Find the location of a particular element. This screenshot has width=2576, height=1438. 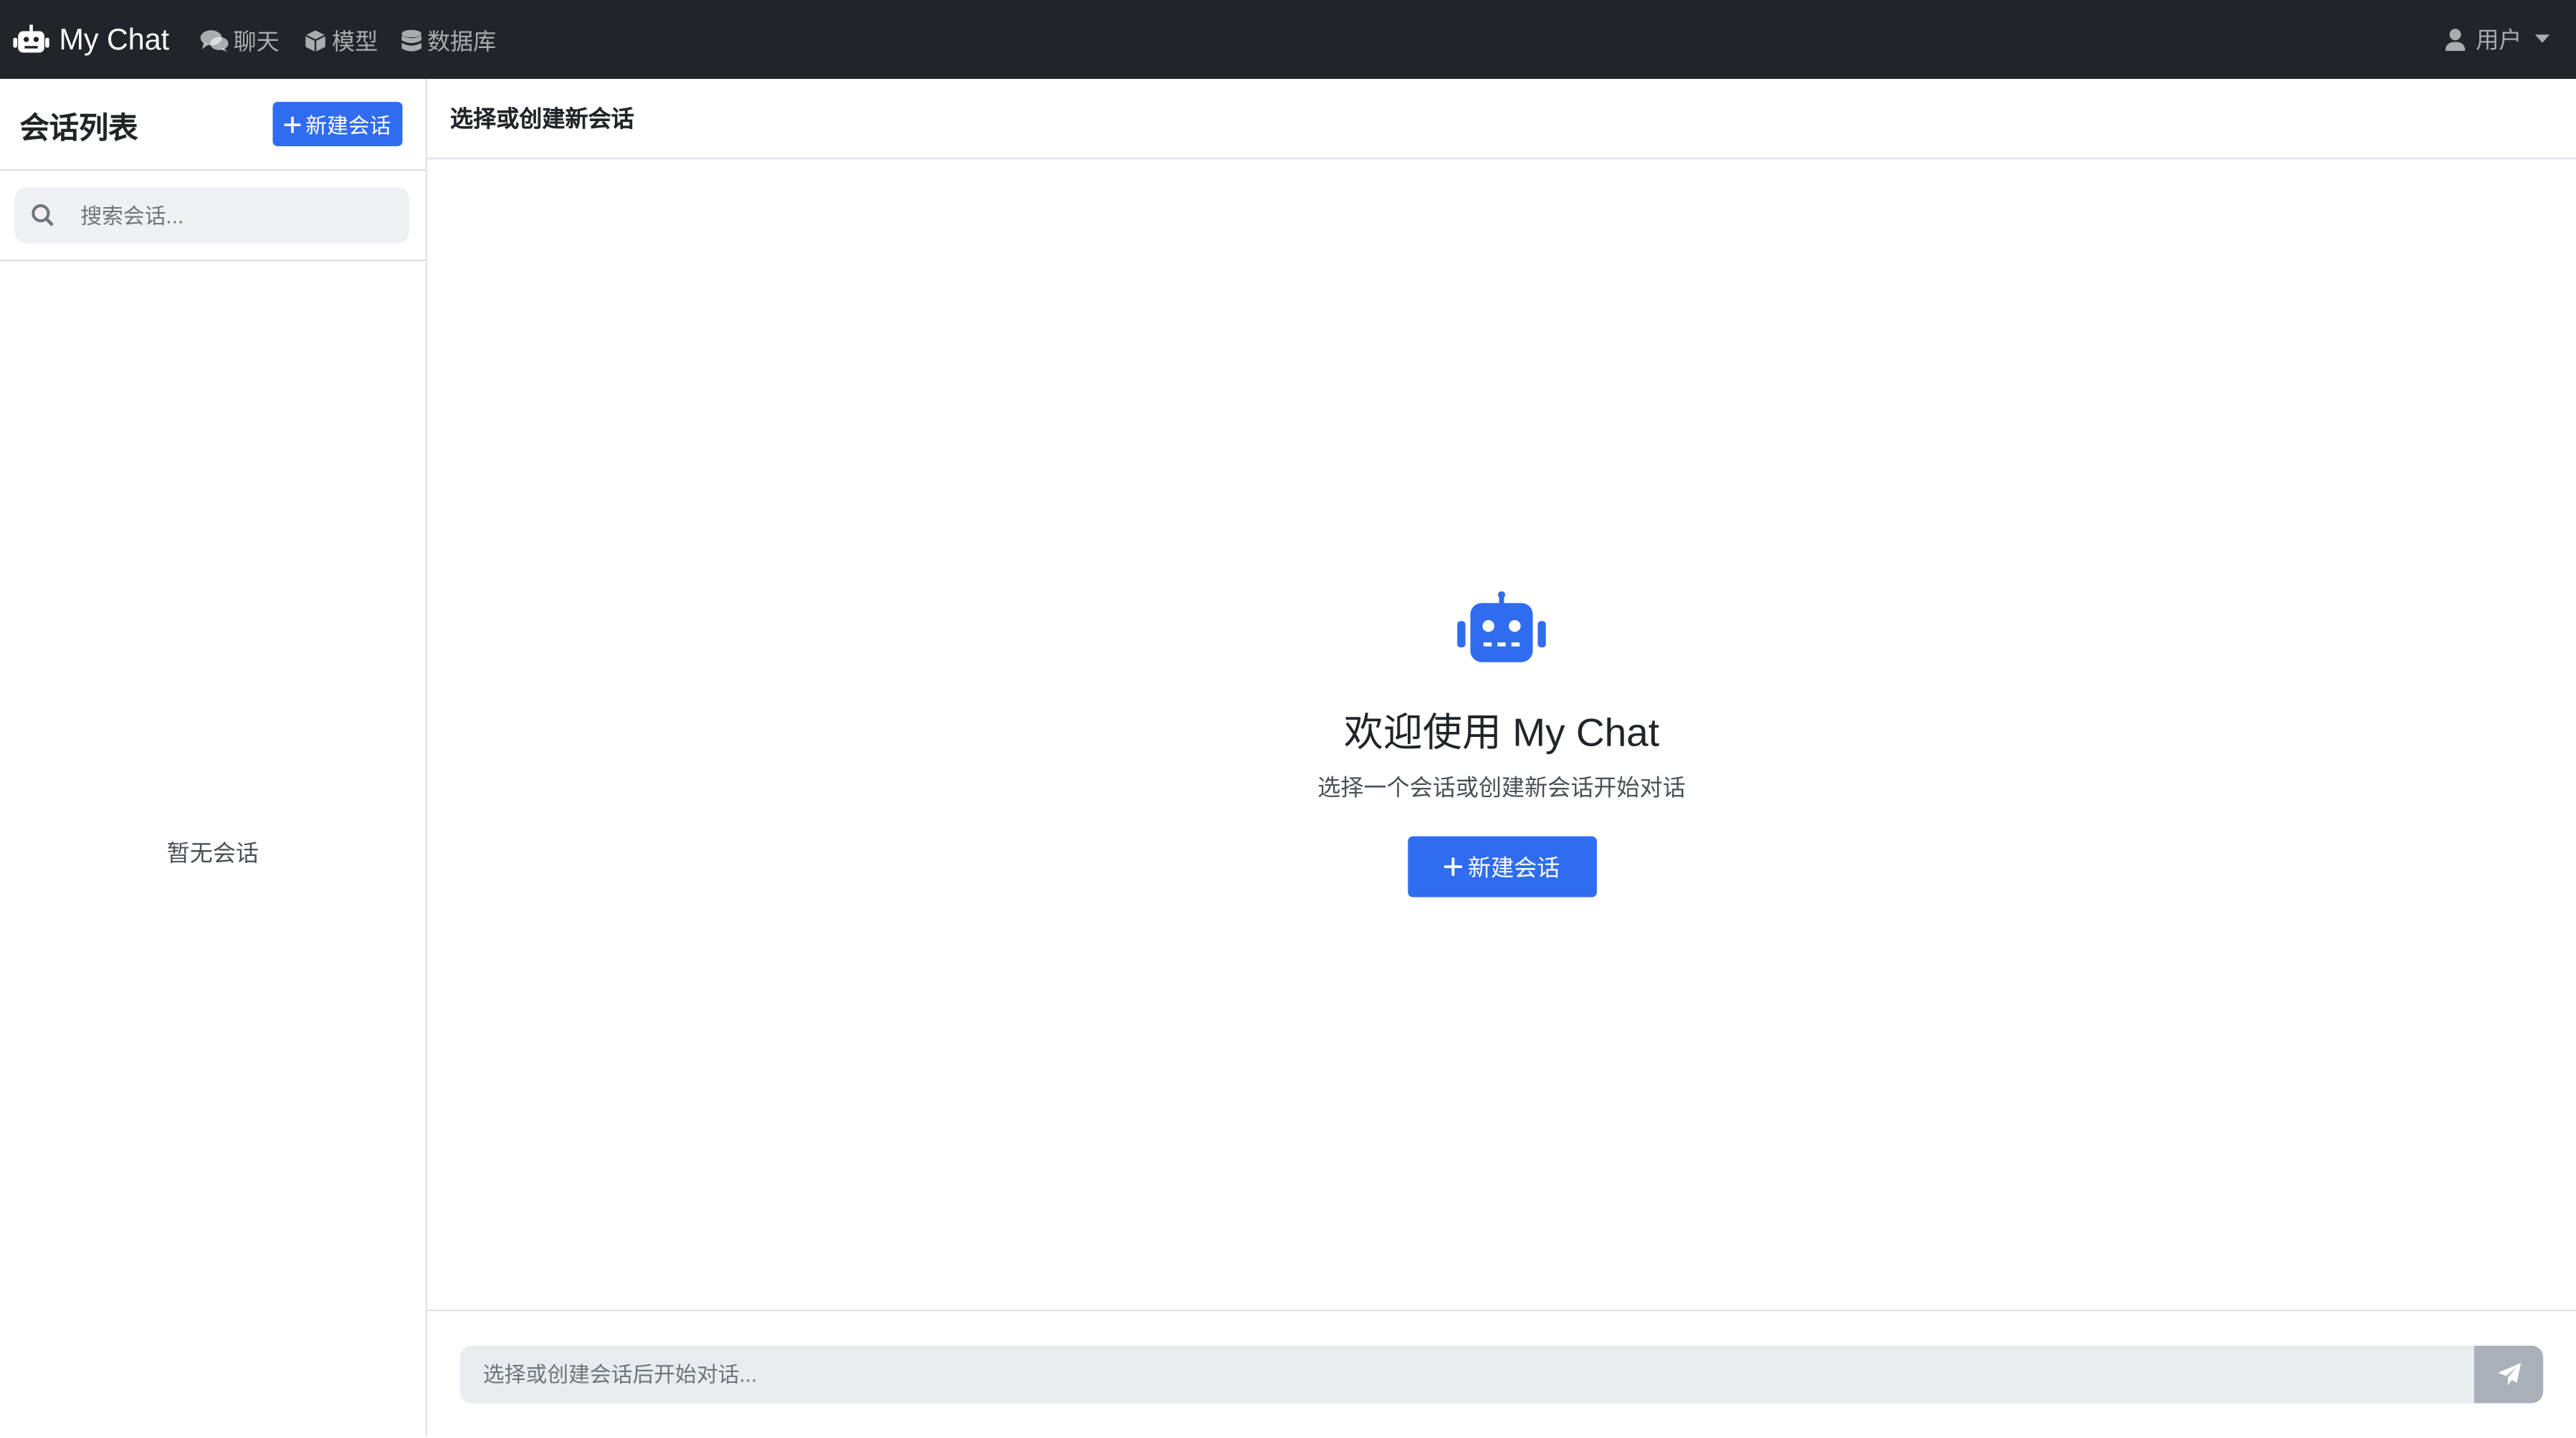

nav-link-models-label: 模型 is located at coordinates (355, 40).